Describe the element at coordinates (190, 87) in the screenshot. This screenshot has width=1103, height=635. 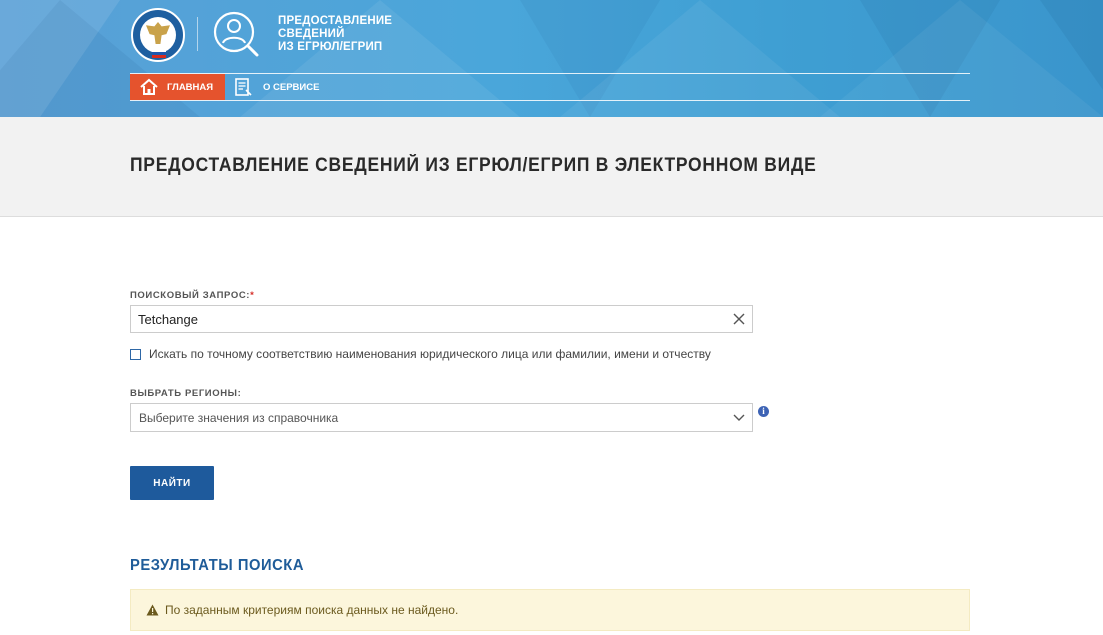
I see `nav-home-label: ГЛАВНАЯ` at that location.